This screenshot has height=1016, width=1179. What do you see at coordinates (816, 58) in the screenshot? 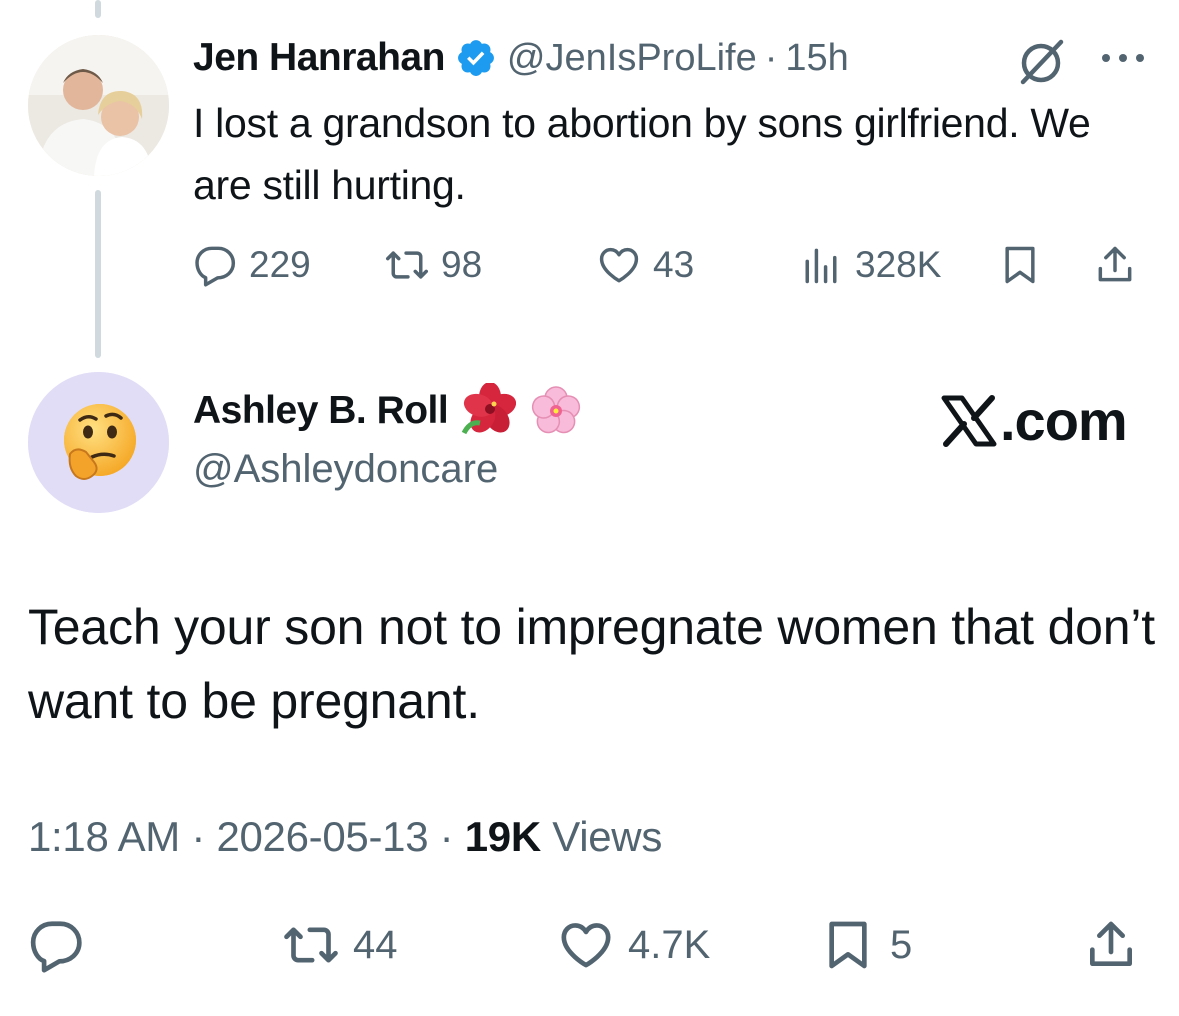
I see `parent-time: 15h` at bounding box center [816, 58].